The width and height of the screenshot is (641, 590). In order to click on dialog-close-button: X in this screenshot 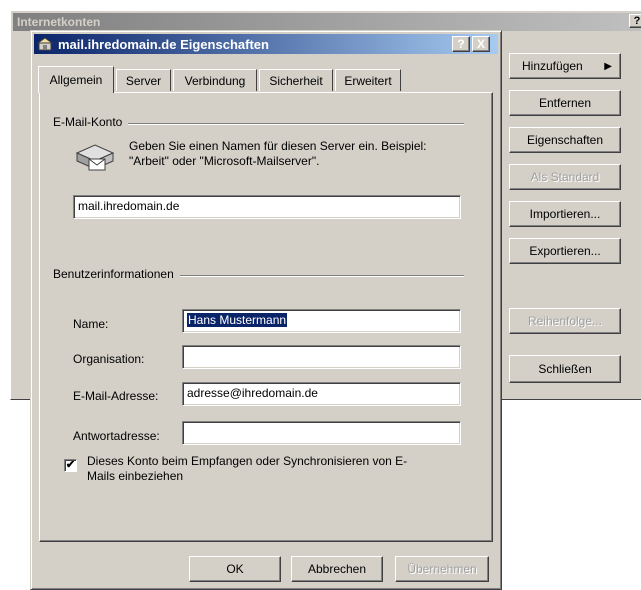, I will do `click(481, 44)`.